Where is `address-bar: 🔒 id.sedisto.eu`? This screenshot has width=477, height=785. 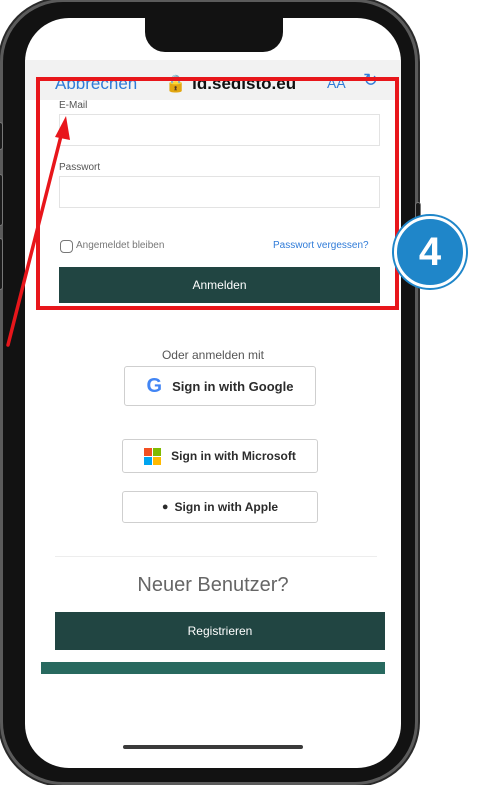
address-bar: 🔒 id.sedisto.eu is located at coordinates (230, 84).